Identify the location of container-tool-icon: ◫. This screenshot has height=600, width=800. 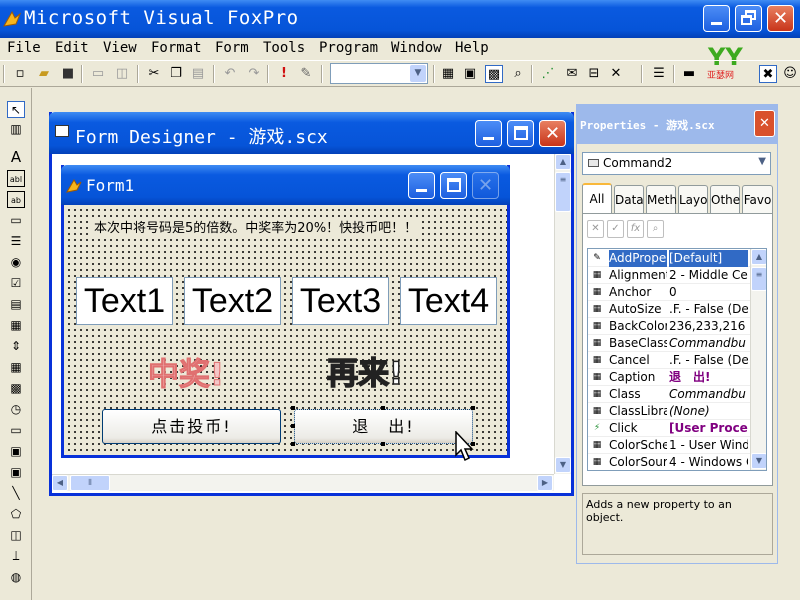
(16, 535).